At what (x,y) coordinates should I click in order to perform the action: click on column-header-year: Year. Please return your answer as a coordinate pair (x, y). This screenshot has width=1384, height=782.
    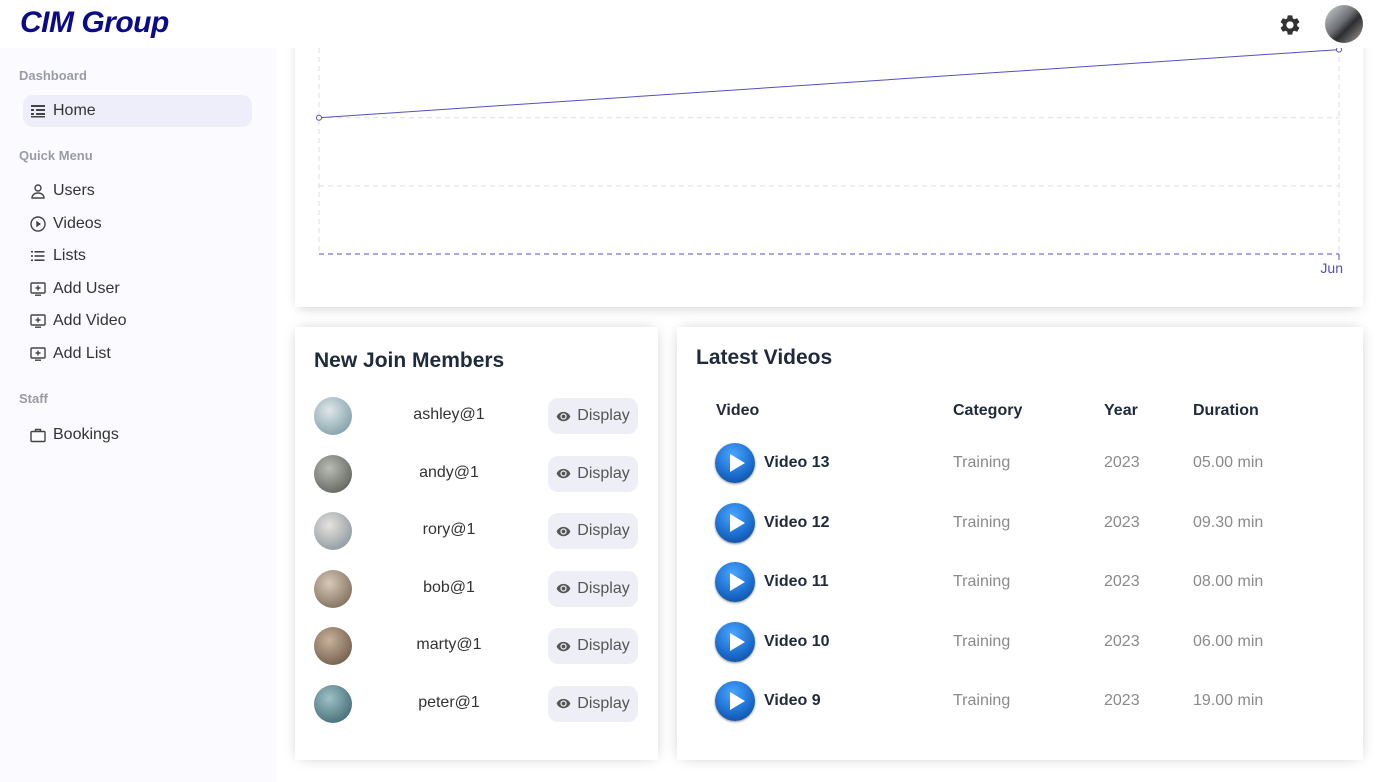
    Looking at the image, I should click on (1121, 410).